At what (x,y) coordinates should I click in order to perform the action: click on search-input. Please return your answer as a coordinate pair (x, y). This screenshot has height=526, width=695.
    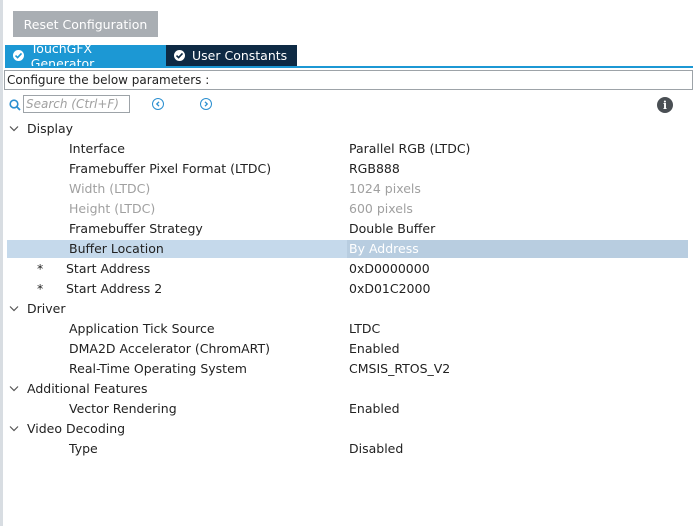
    Looking at the image, I should click on (76, 104).